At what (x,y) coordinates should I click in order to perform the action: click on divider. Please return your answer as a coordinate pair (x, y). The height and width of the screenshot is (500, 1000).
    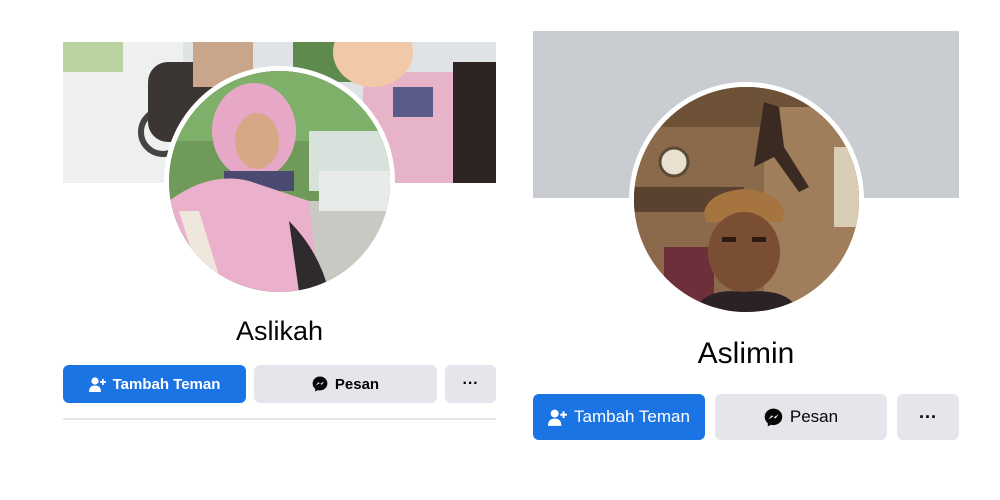
    Looking at the image, I should click on (279, 419).